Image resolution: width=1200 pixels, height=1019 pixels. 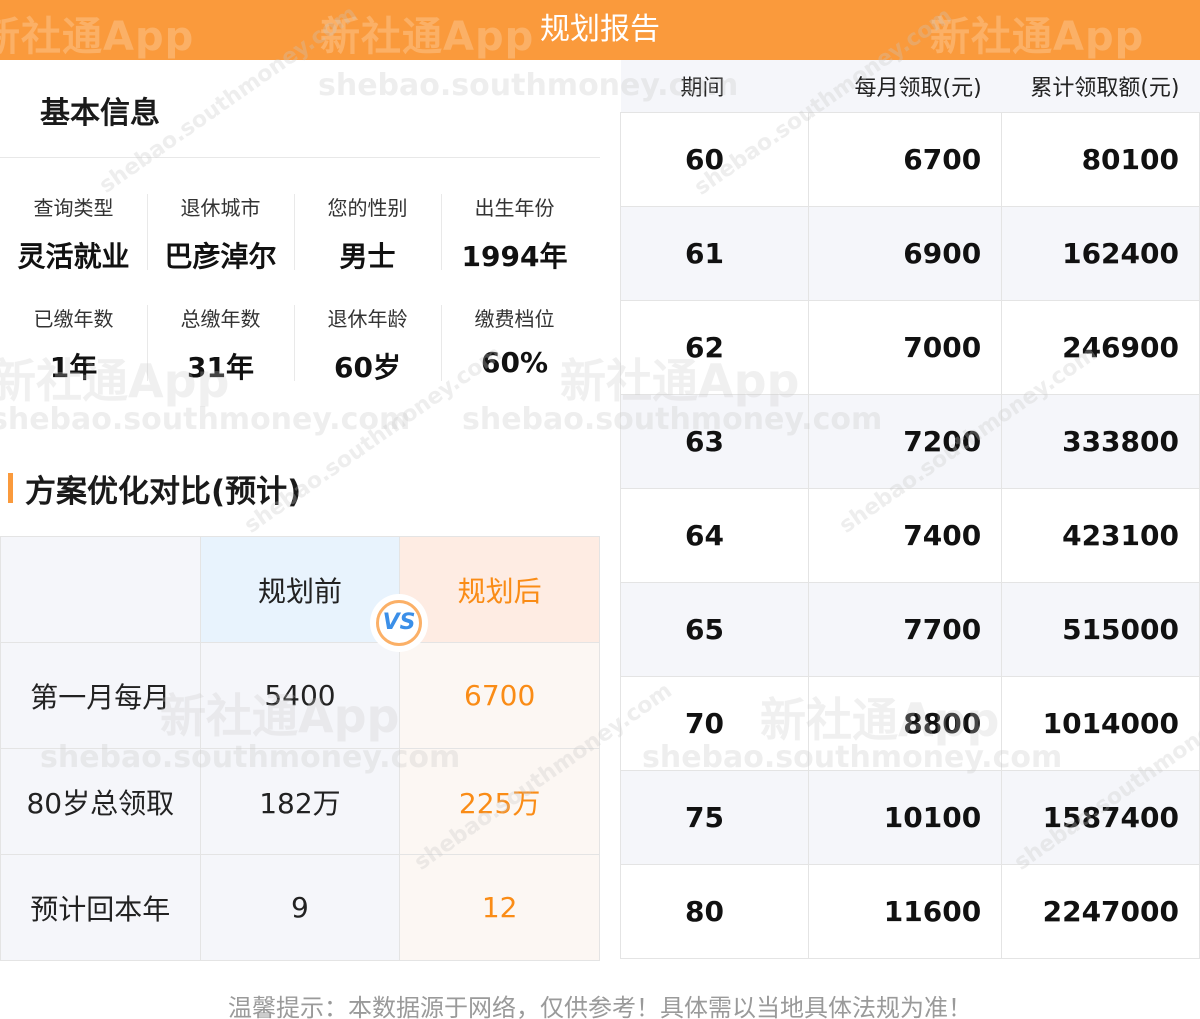 I want to click on period-cell: 62, so click(x=714, y=347).